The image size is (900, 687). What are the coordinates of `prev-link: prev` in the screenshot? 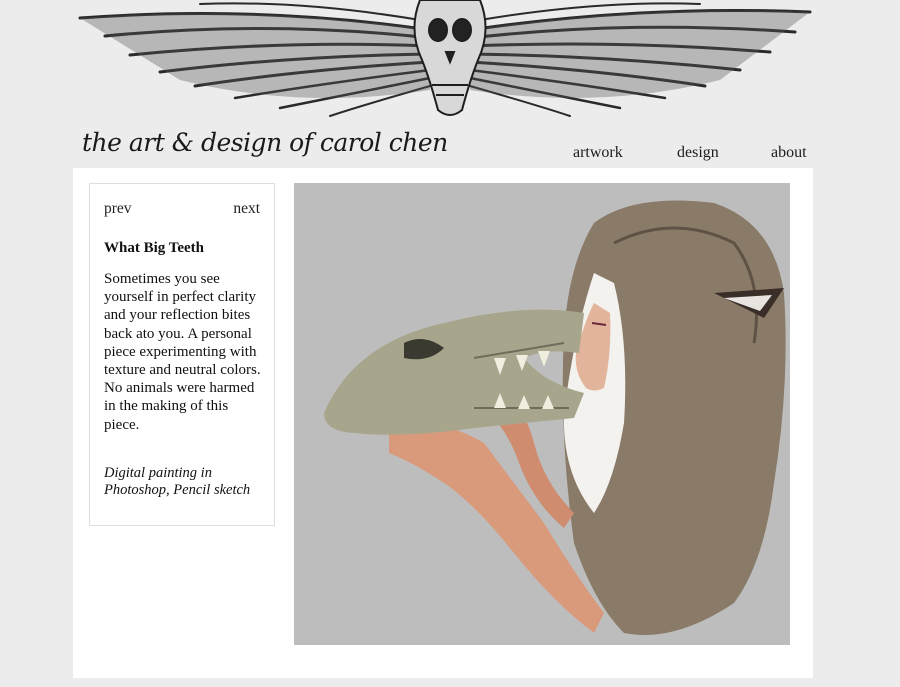 It's located at (118, 209).